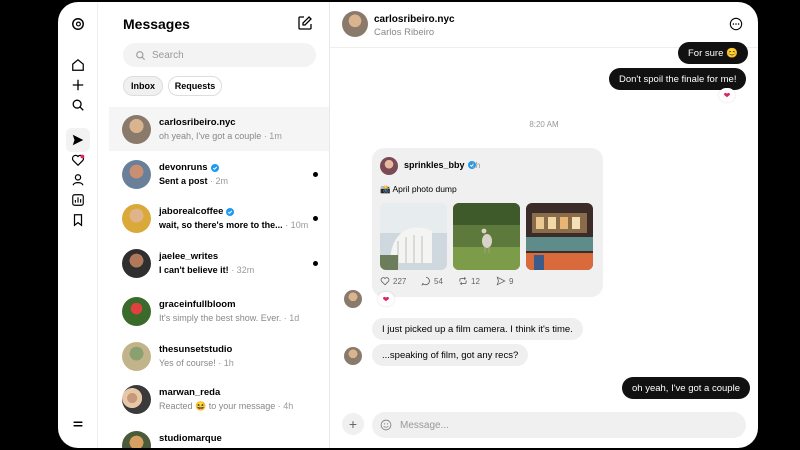 This screenshot has width=800, height=450. What do you see at coordinates (404, 32) in the screenshot?
I see `chat-fullname: Carlos Ribeiro` at bounding box center [404, 32].